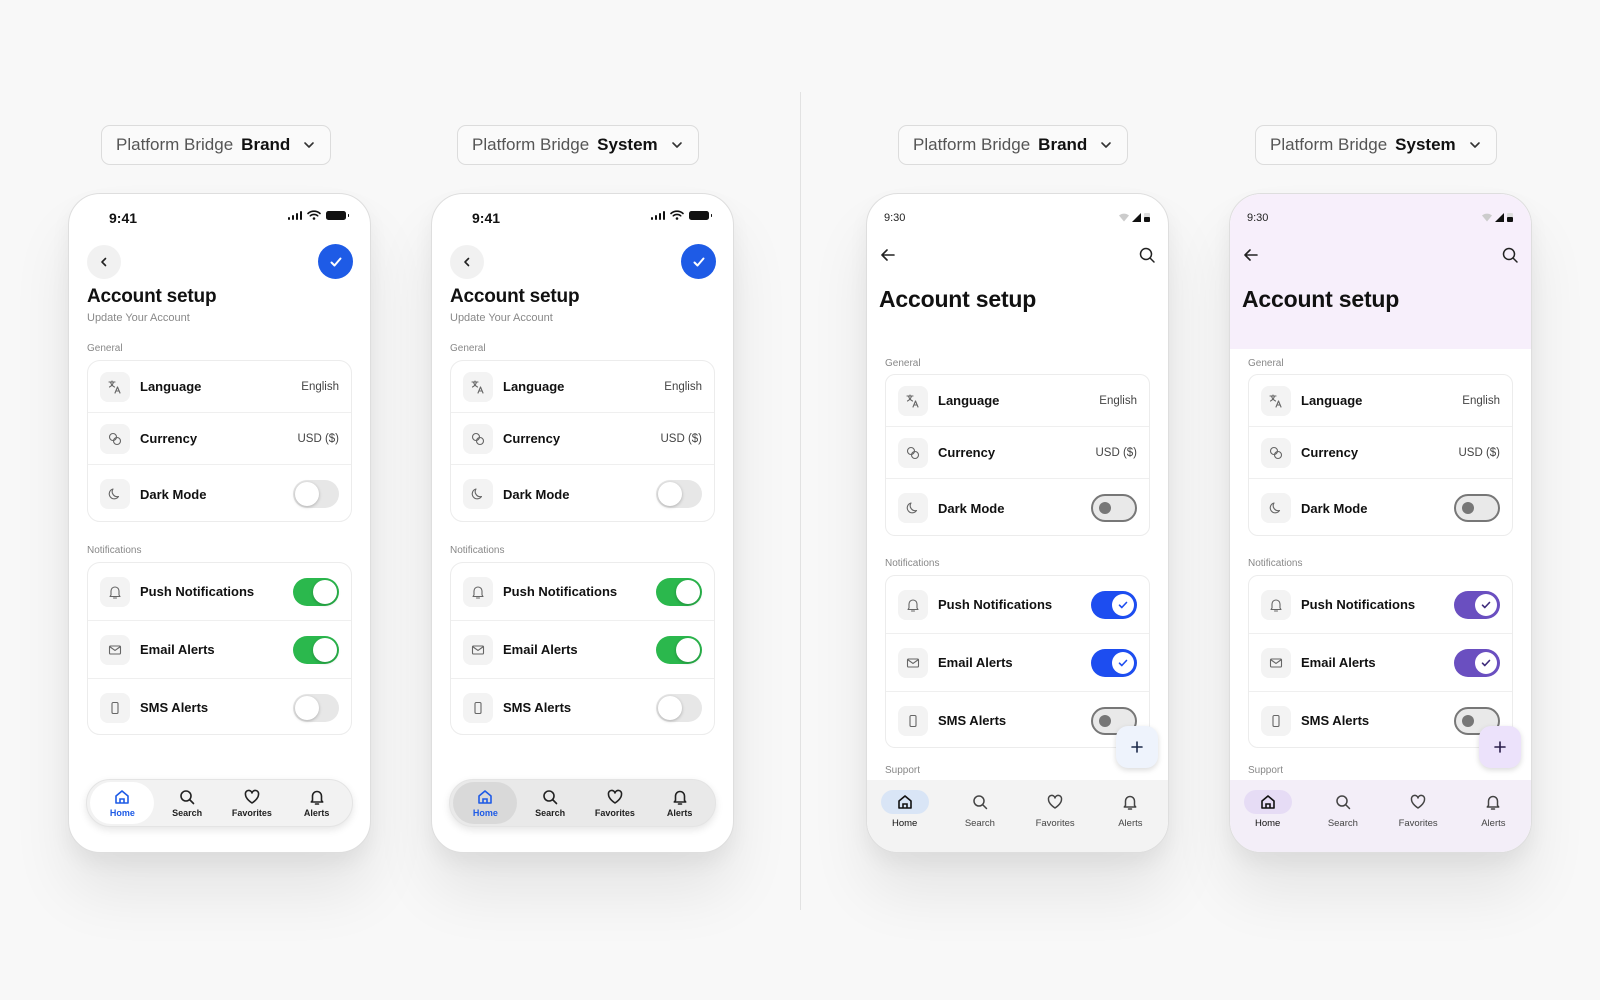 Image resolution: width=1600 pixels, height=1000 pixels. Describe the element at coordinates (967, 452) in the screenshot. I see `setting-label: Currency` at that location.